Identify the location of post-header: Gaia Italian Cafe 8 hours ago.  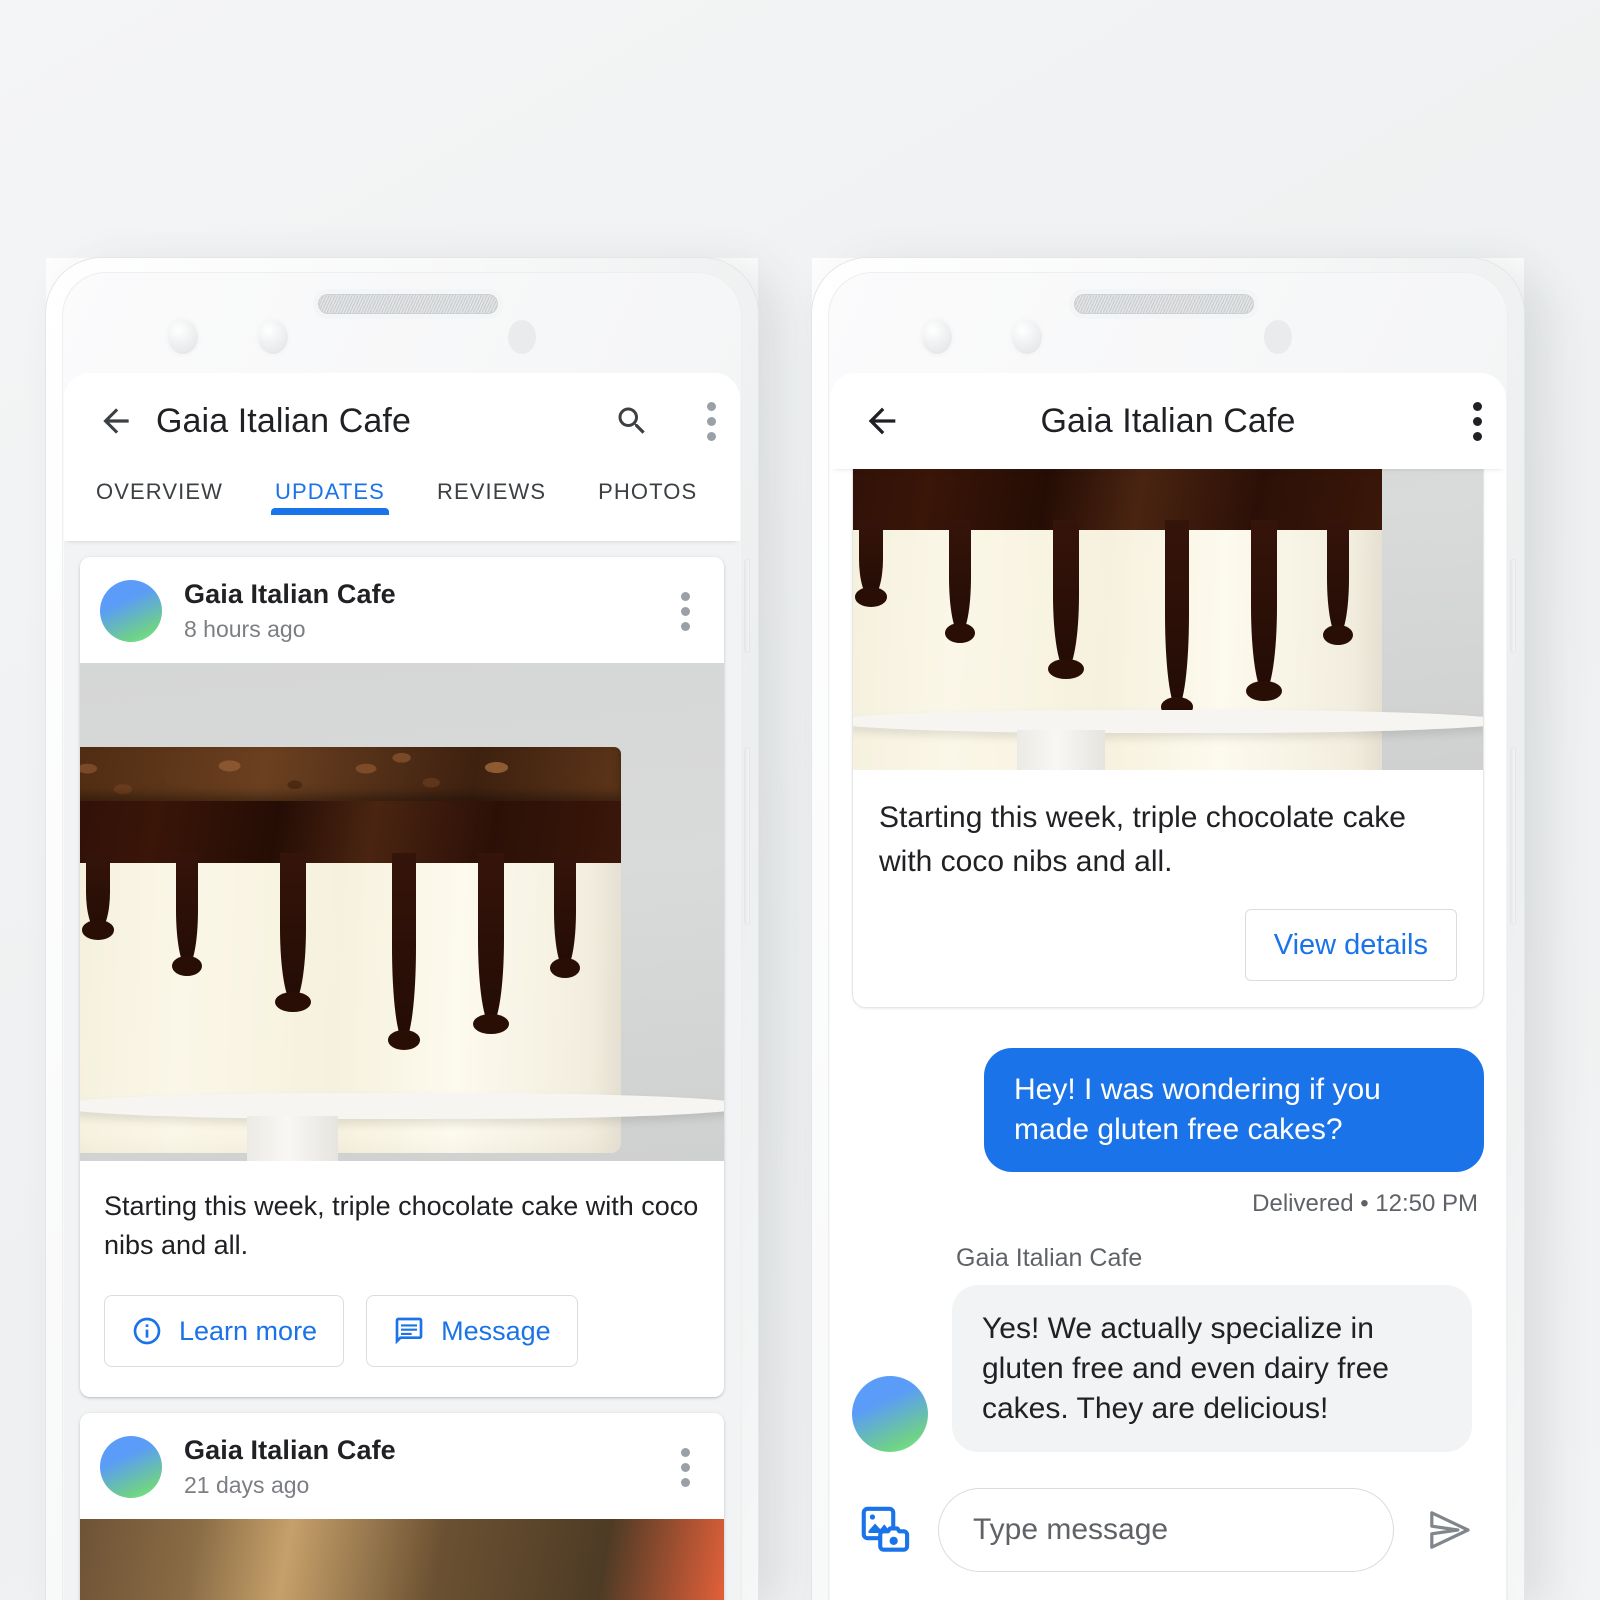
(402, 610).